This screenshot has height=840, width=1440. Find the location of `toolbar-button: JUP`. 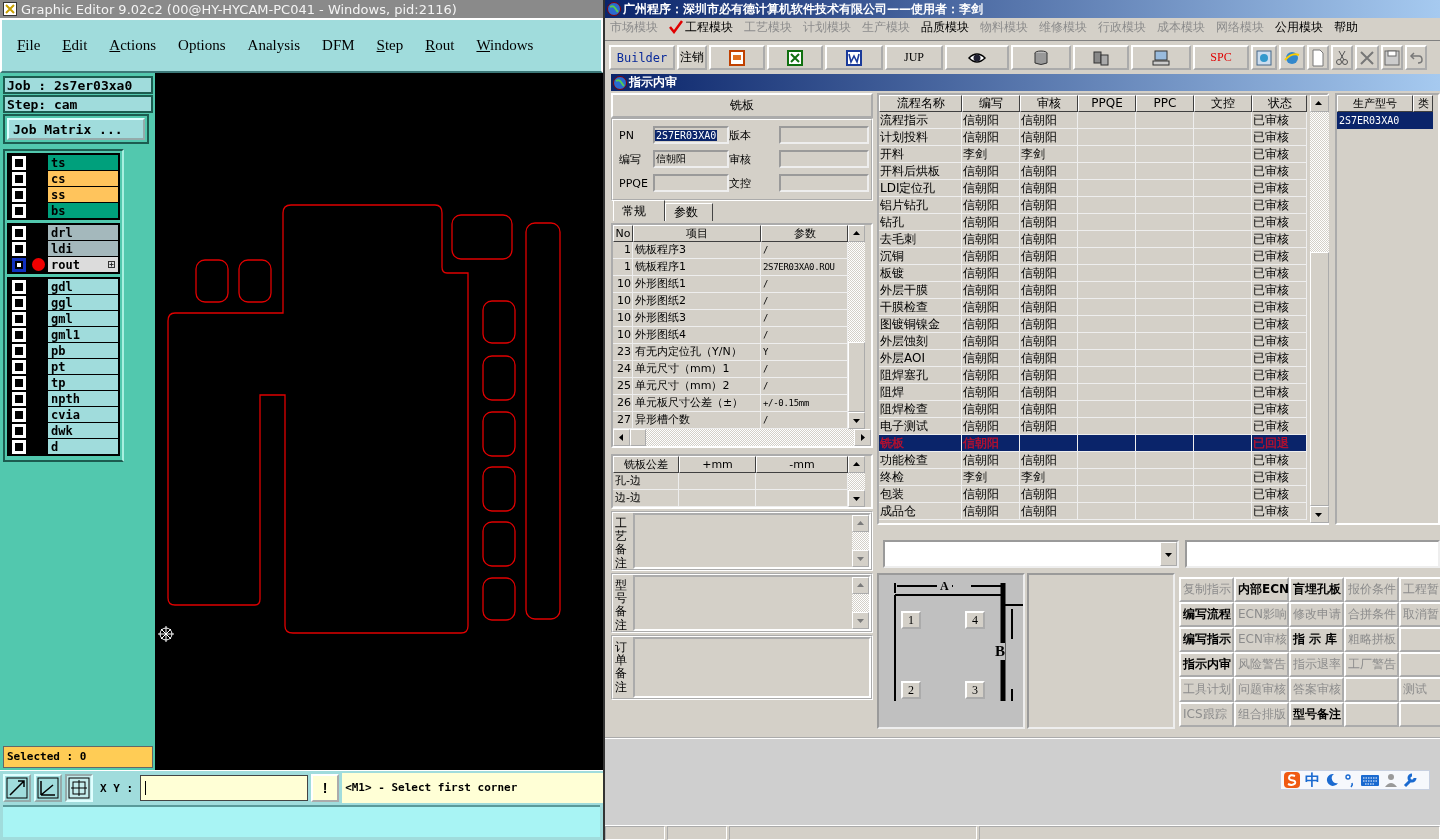

toolbar-button: JUP is located at coordinates (914, 57).